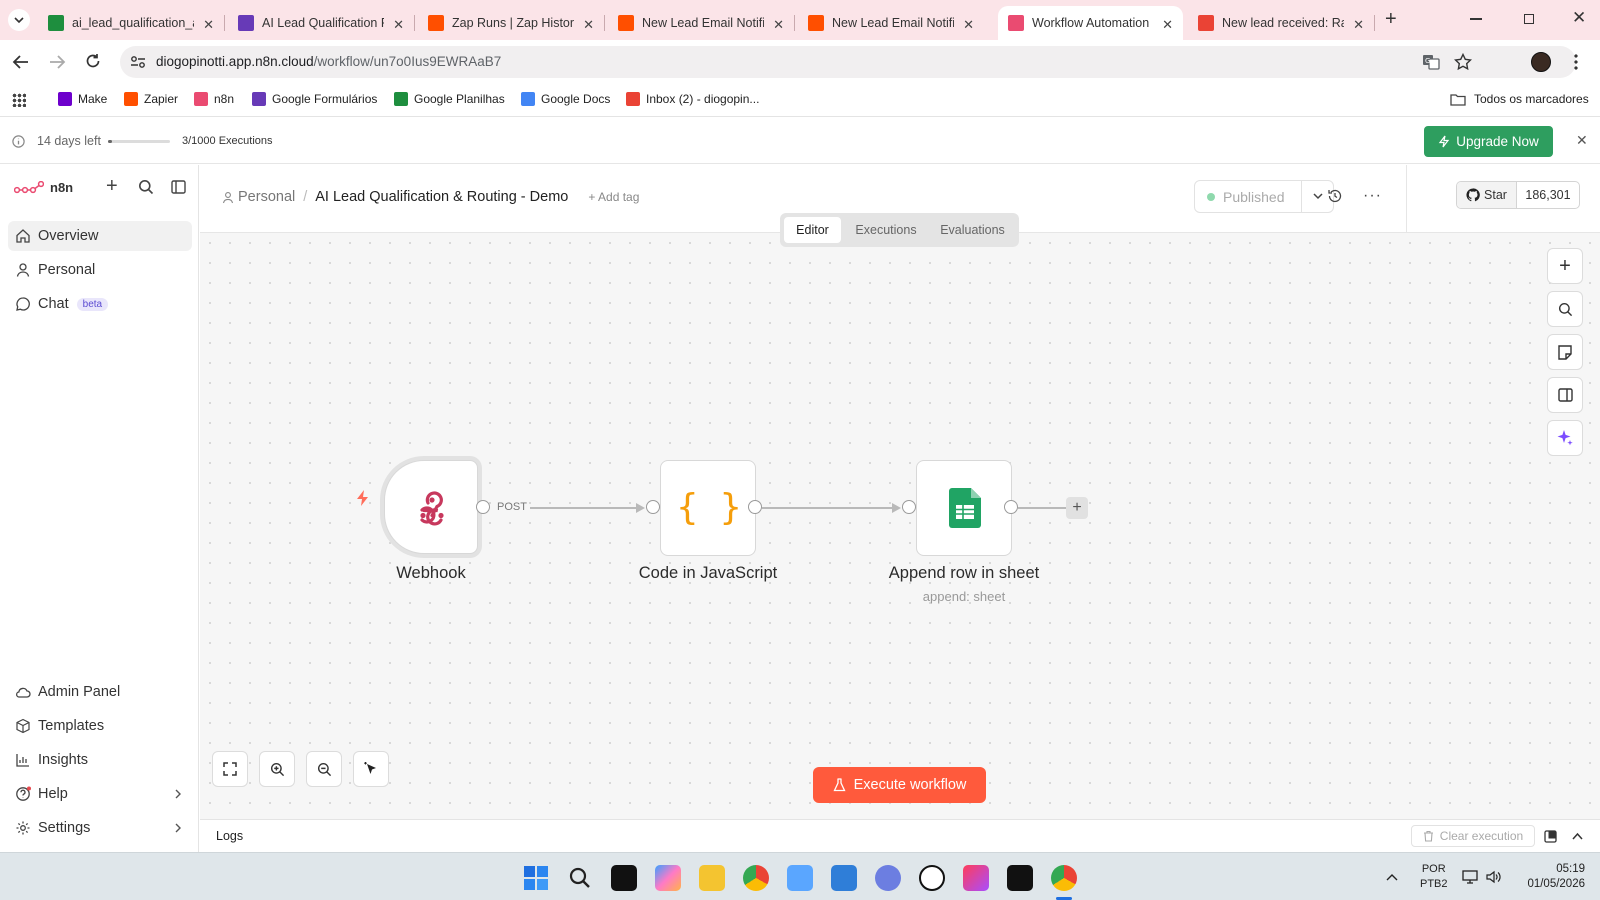 This screenshot has height=900, width=1600. What do you see at coordinates (43, 187) in the screenshot?
I see `n8n-logo: n8n` at bounding box center [43, 187].